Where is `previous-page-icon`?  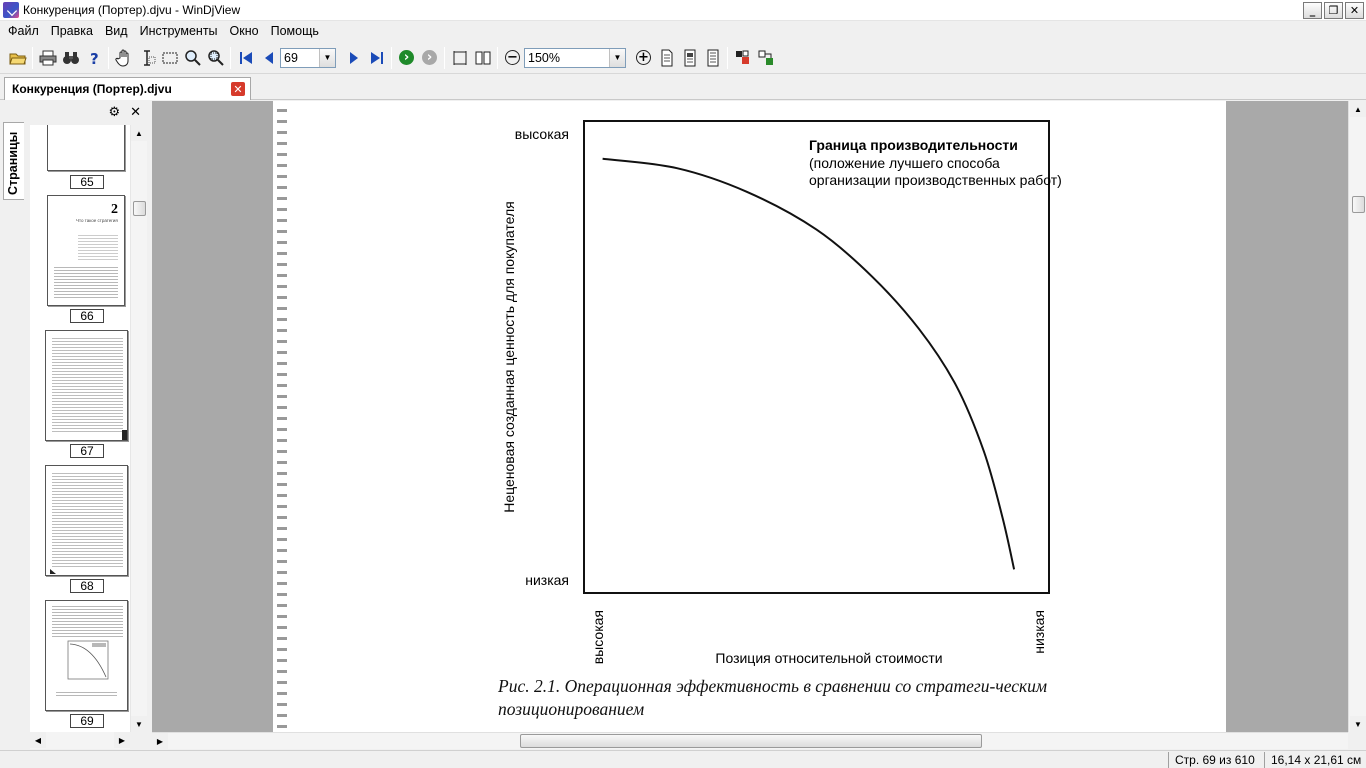 previous-page-icon is located at coordinates (268, 58).